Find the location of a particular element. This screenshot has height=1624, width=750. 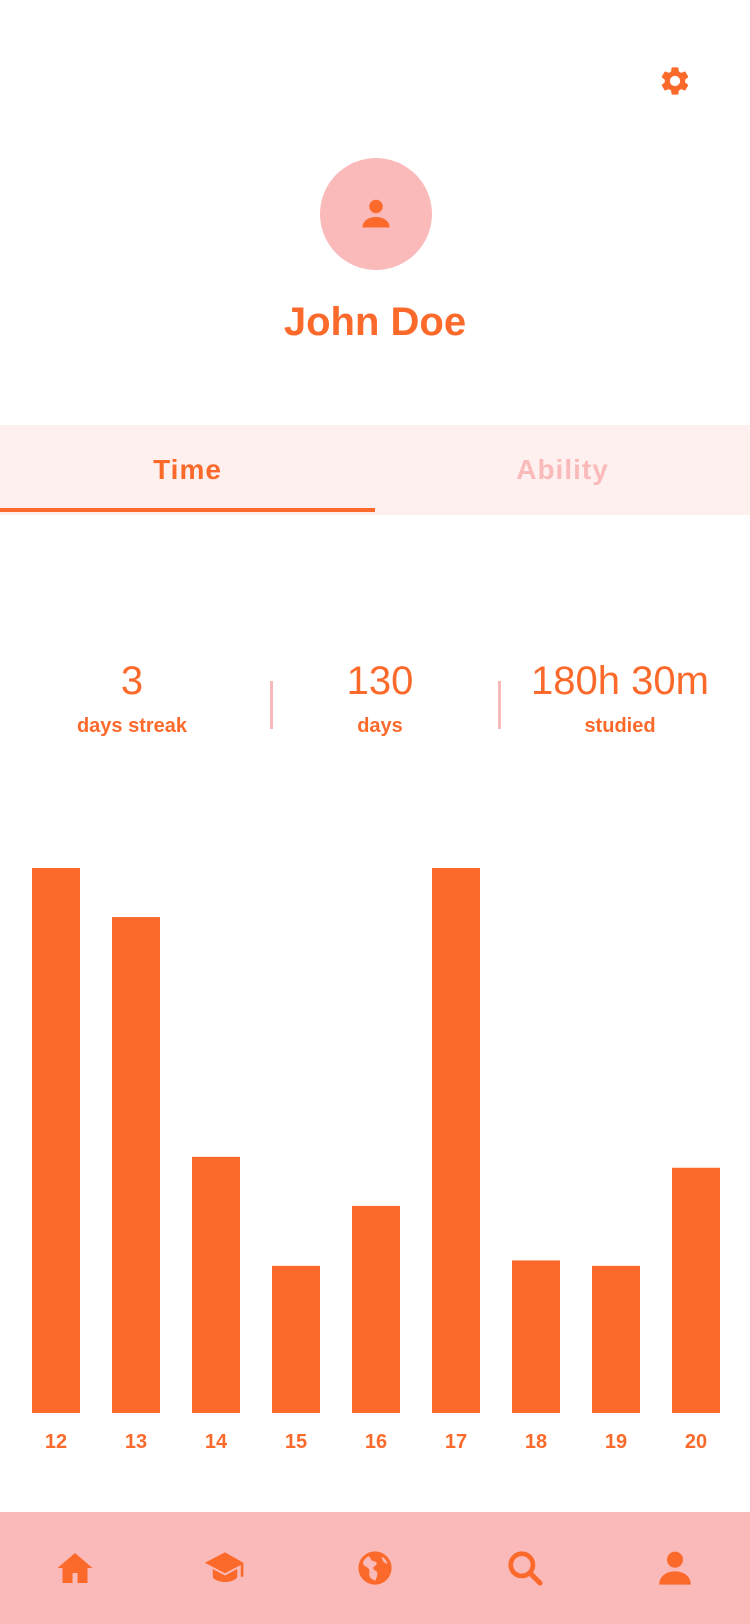

bottom-nav is located at coordinates (375, 1568).